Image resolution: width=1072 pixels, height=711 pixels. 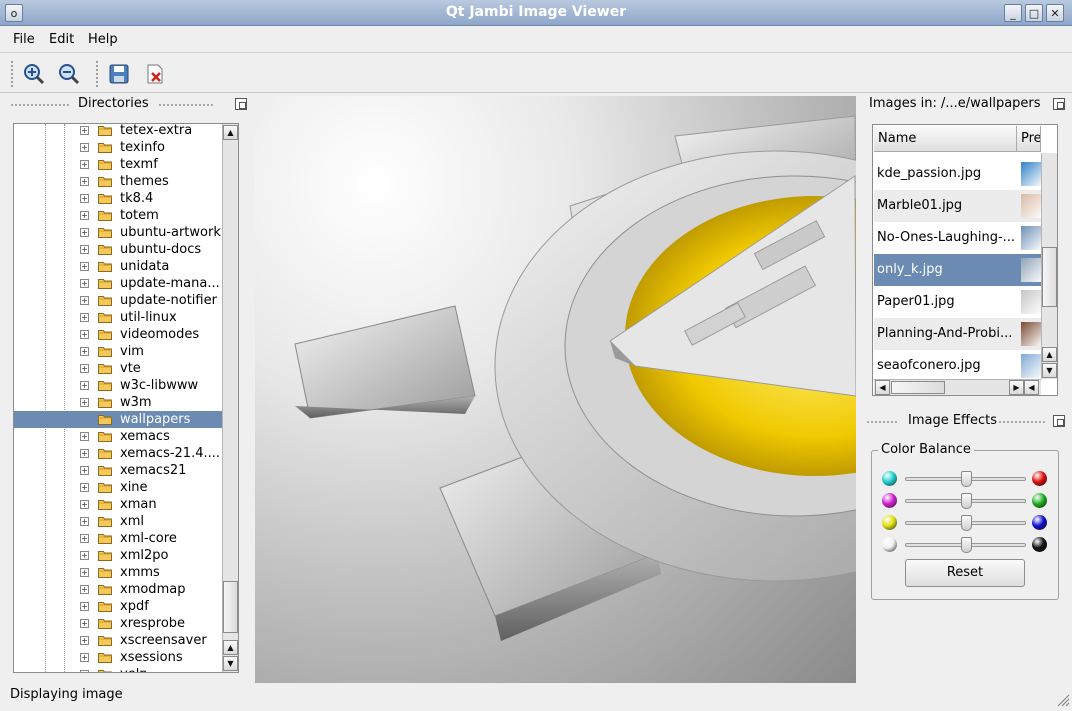 What do you see at coordinates (118, 572) in the screenshot?
I see `tree-item: + xmms` at bounding box center [118, 572].